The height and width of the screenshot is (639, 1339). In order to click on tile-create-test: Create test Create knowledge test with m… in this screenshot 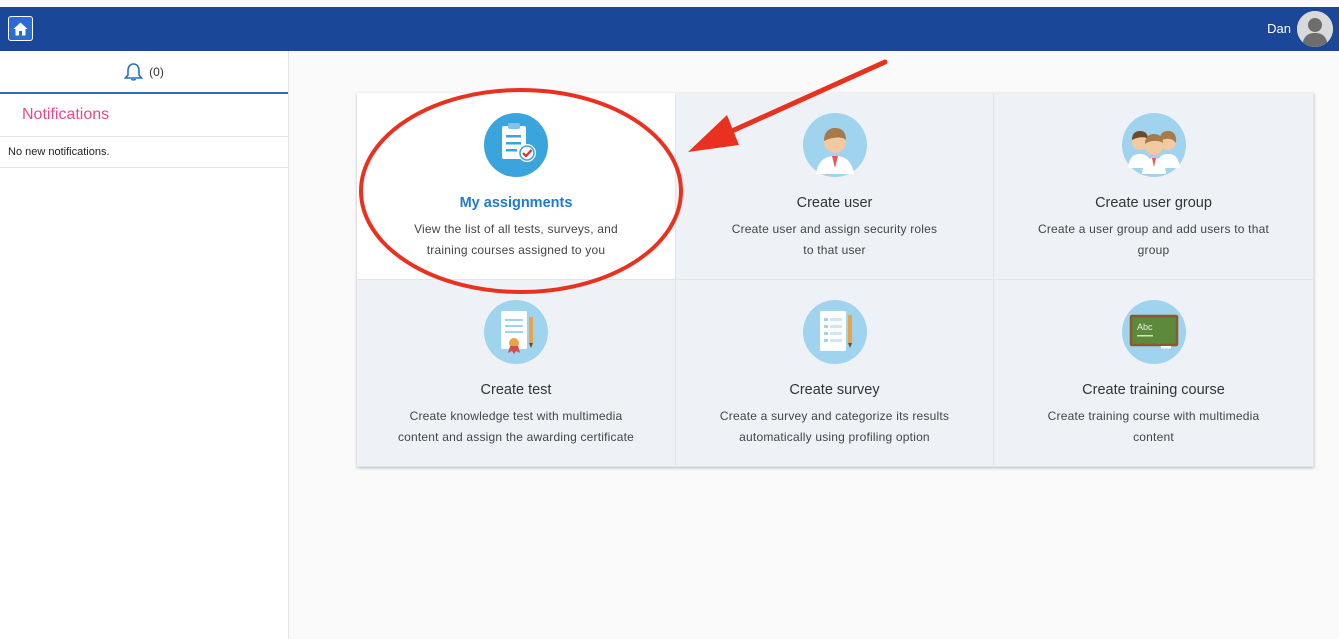, I will do `click(516, 373)`.